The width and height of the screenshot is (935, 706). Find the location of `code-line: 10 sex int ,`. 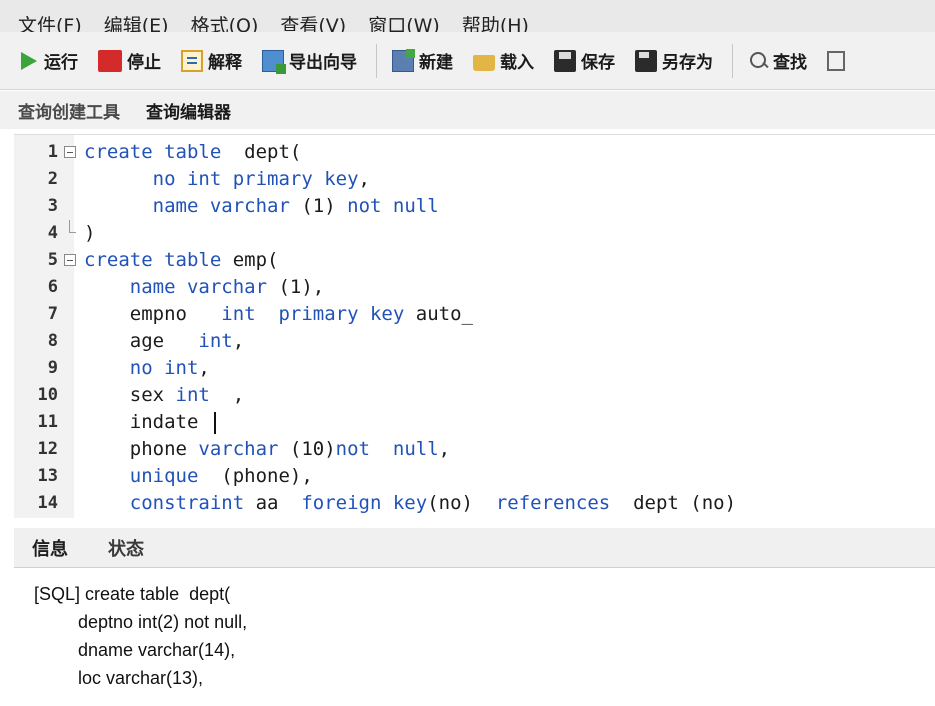

code-line: 10 sex int , is located at coordinates (474, 395).